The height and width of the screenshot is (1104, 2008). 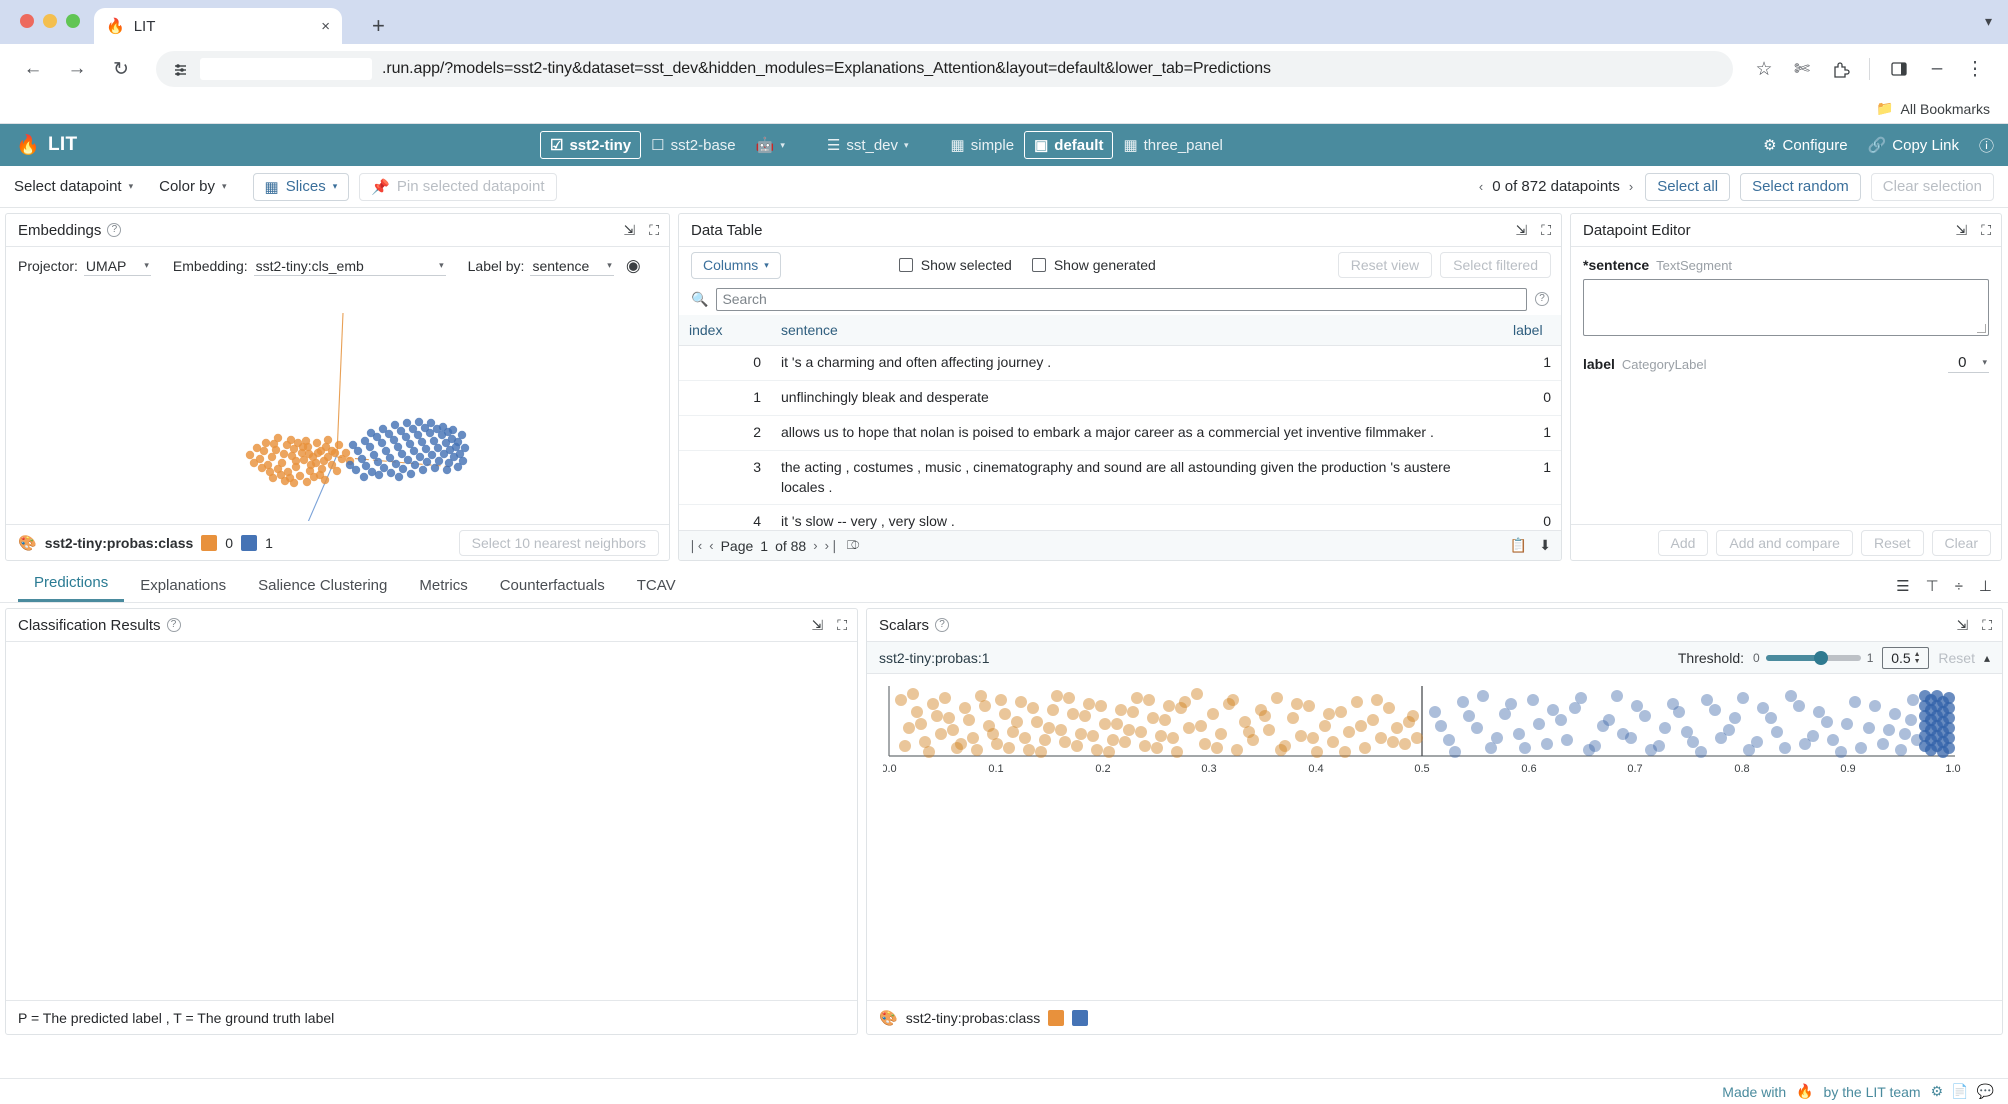 I want to click on close-window-button, so click(x=27, y=21).